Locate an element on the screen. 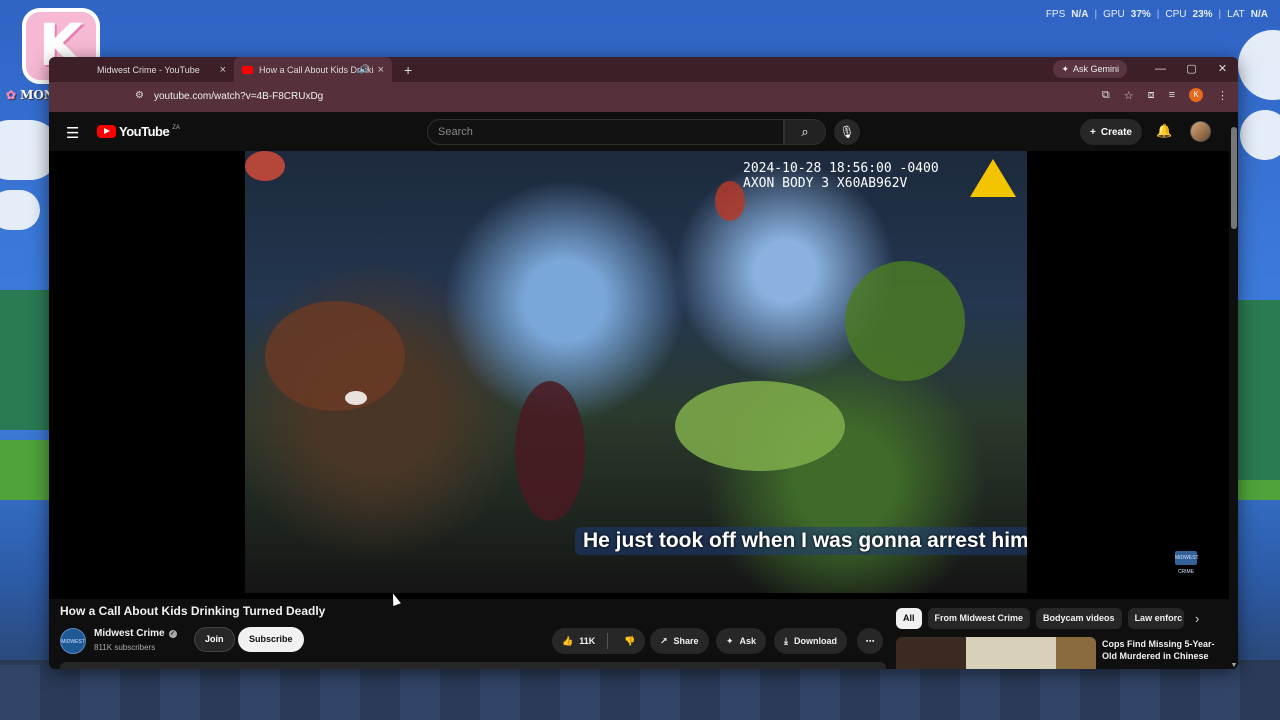  share-button: ↗ Share is located at coordinates (679, 641).